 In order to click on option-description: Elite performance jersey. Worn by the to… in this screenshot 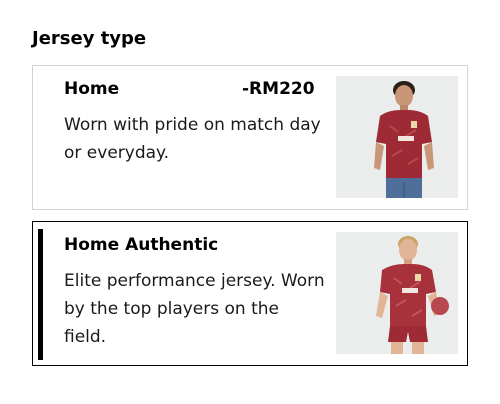, I will do `click(194, 309)`.